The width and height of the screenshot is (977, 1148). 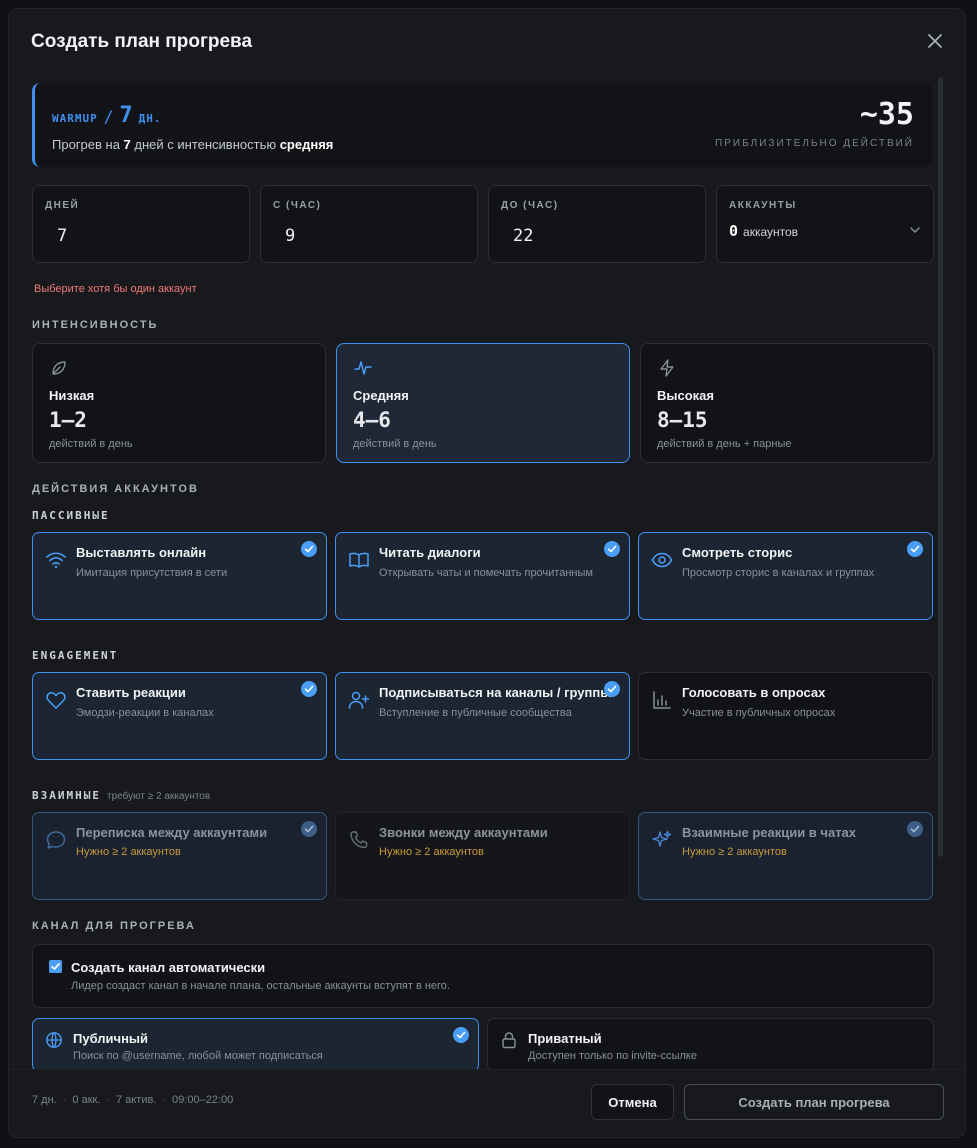 What do you see at coordinates (662, 560) in the screenshot?
I see `eye-icon` at bounding box center [662, 560].